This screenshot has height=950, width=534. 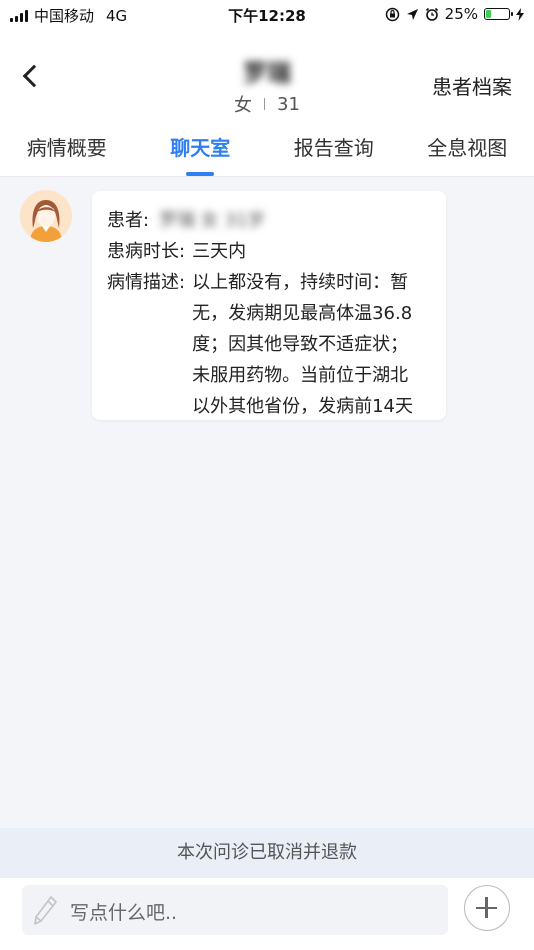 I want to click on patient-archive-button: 患者档案, so click(x=472, y=85).